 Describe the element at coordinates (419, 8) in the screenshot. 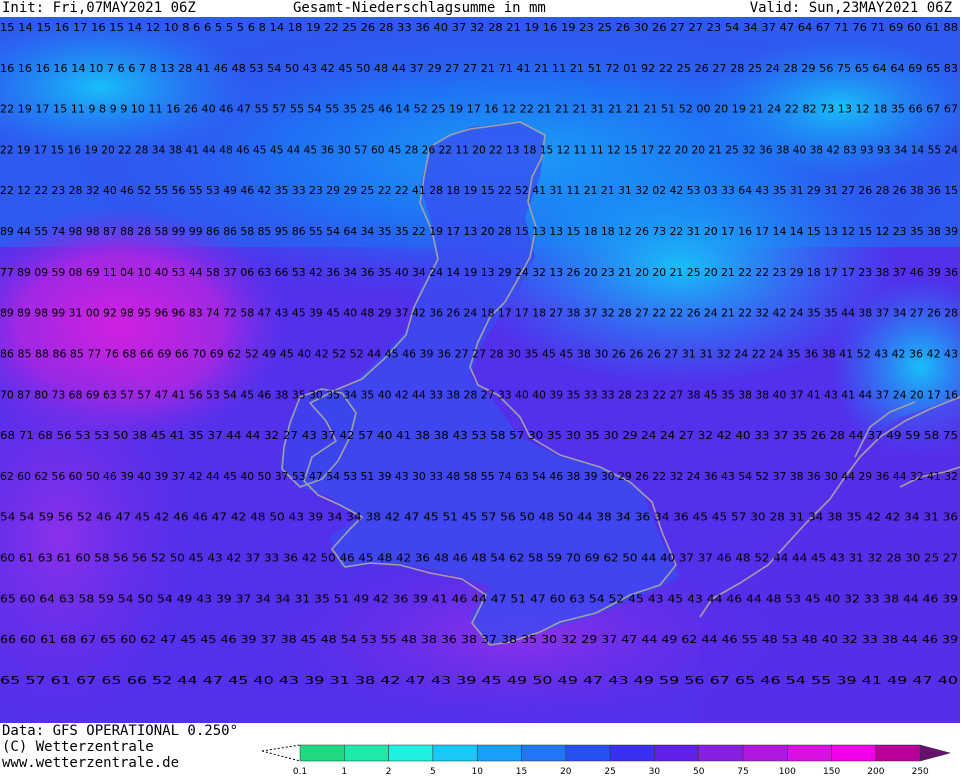

I see `map-title: Gesamt-Niederschlagsumme in mm` at that location.